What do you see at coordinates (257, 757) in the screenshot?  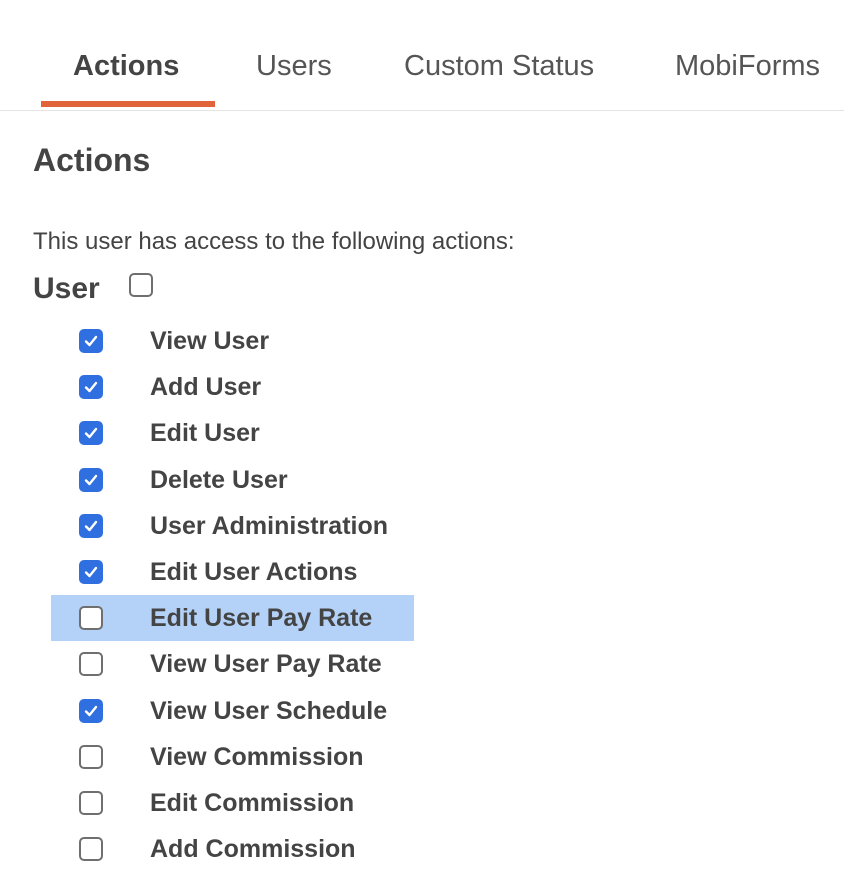 I see `action-label: View Commission` at bounding box center [257, 757].